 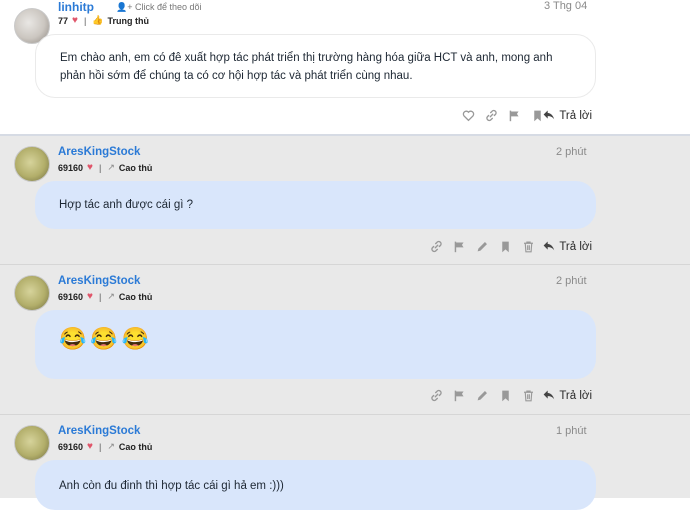 What do you see at coordinates (98, 20) in the screenshot?
I see `rank-icon: 👍` at bounding box center [98, 20].